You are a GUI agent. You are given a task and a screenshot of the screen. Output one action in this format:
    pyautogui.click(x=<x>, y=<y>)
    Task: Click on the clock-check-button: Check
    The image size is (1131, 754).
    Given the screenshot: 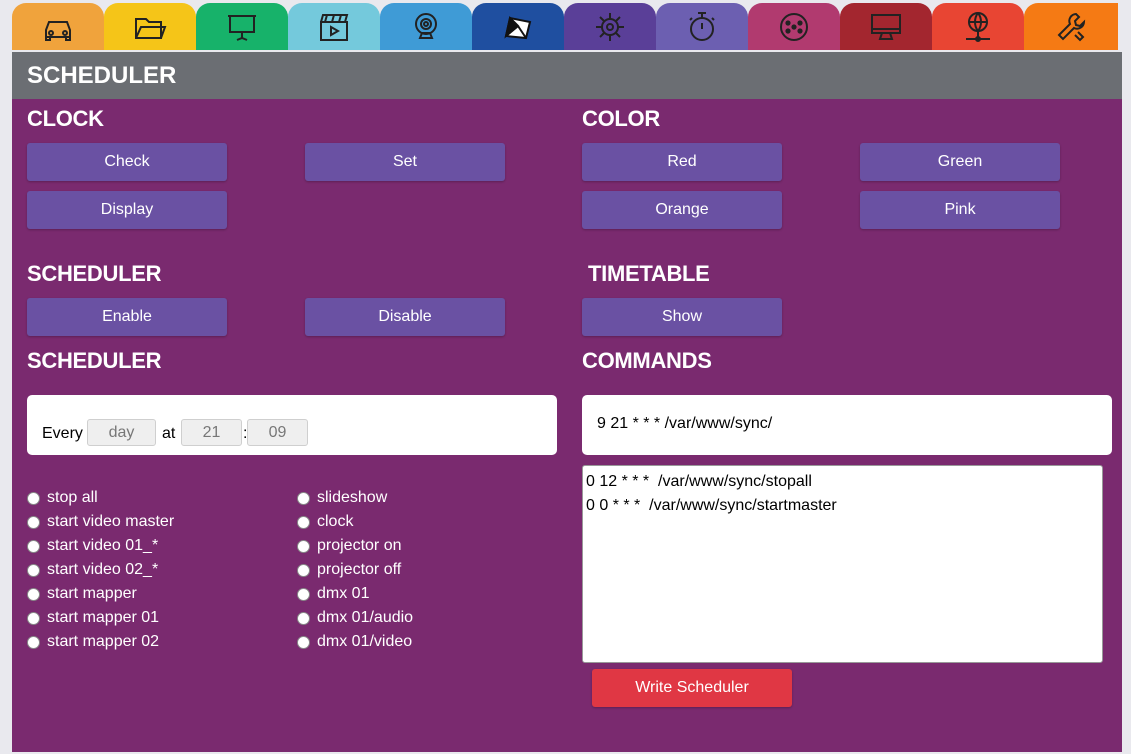 What is the action you would take?
    pyautogui.click(x=127, y=162)
    